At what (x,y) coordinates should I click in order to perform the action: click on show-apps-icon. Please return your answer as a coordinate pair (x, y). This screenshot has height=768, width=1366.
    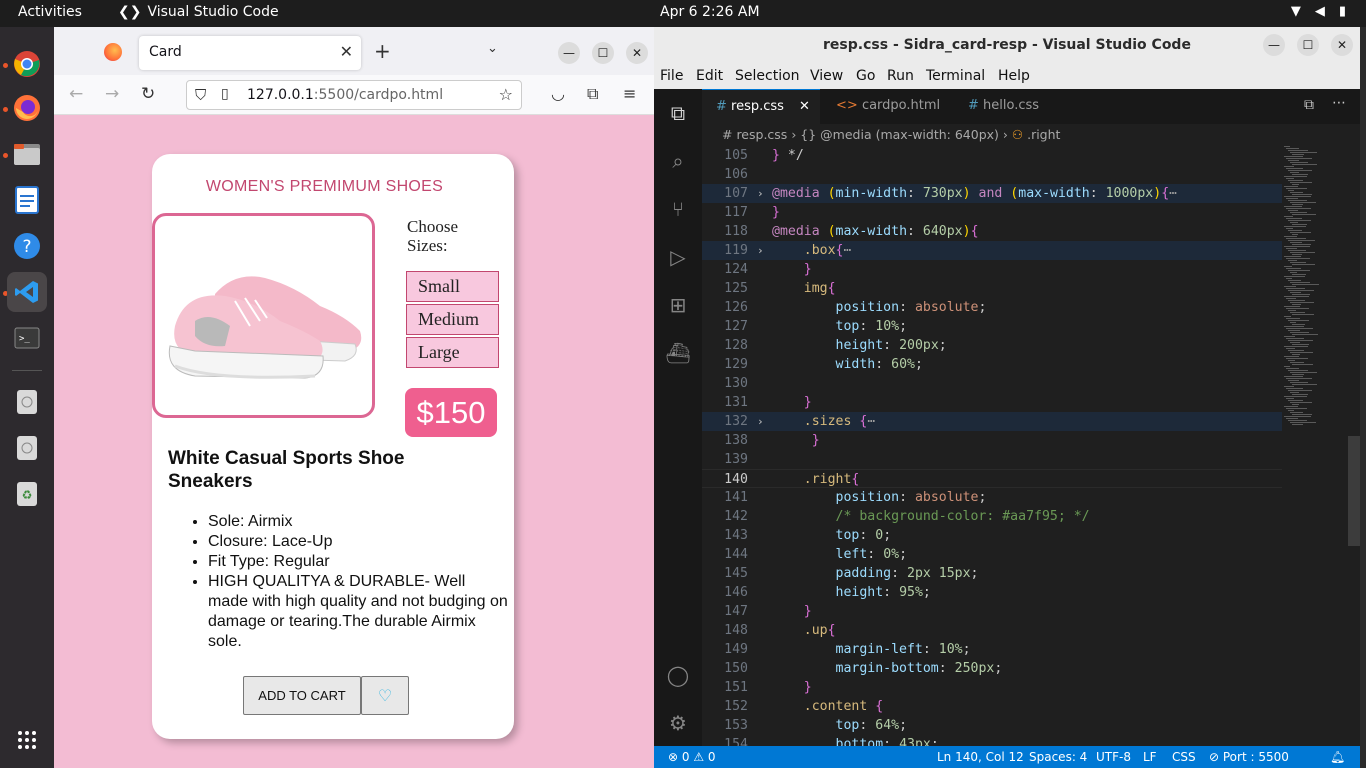
    Looking at the image, I should click on (27, 740).